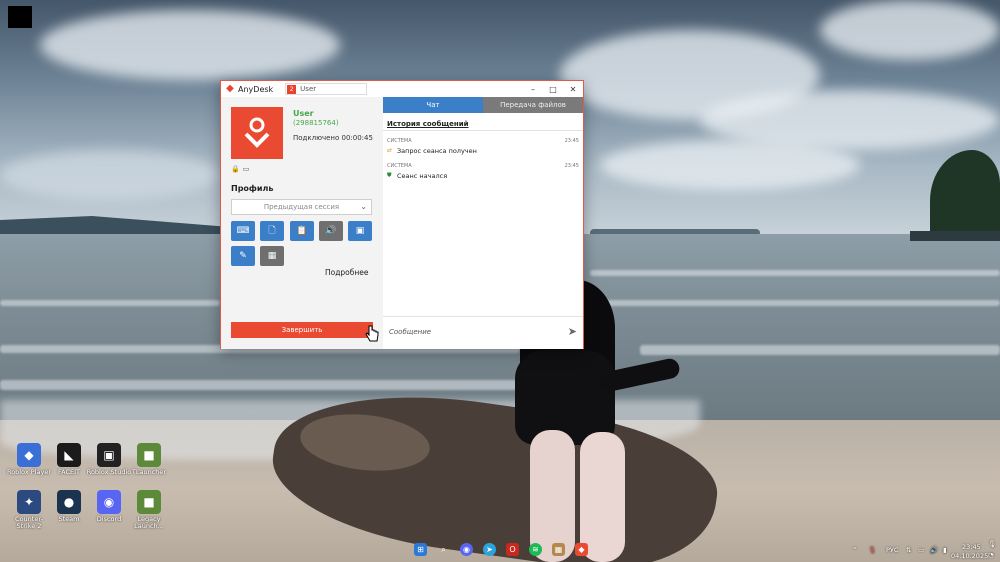 Image resolution: width=1000 pixels, height=562 pixels. I want to click on draw-button: ✎, so click(243, 256).